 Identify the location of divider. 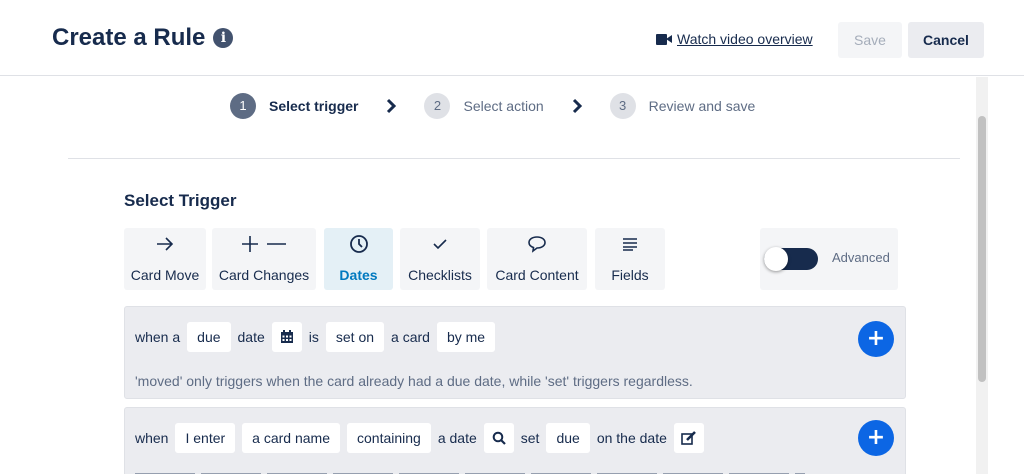
(514, 158).